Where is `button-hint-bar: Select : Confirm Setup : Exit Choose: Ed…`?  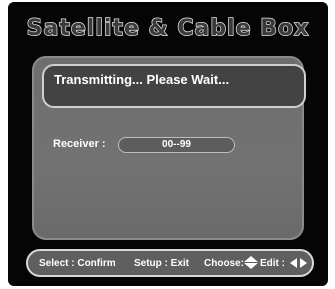 button-hint-bar: Select : Confirm Setup : Exit Choose: Ed… is located at coordinates (170, 263).